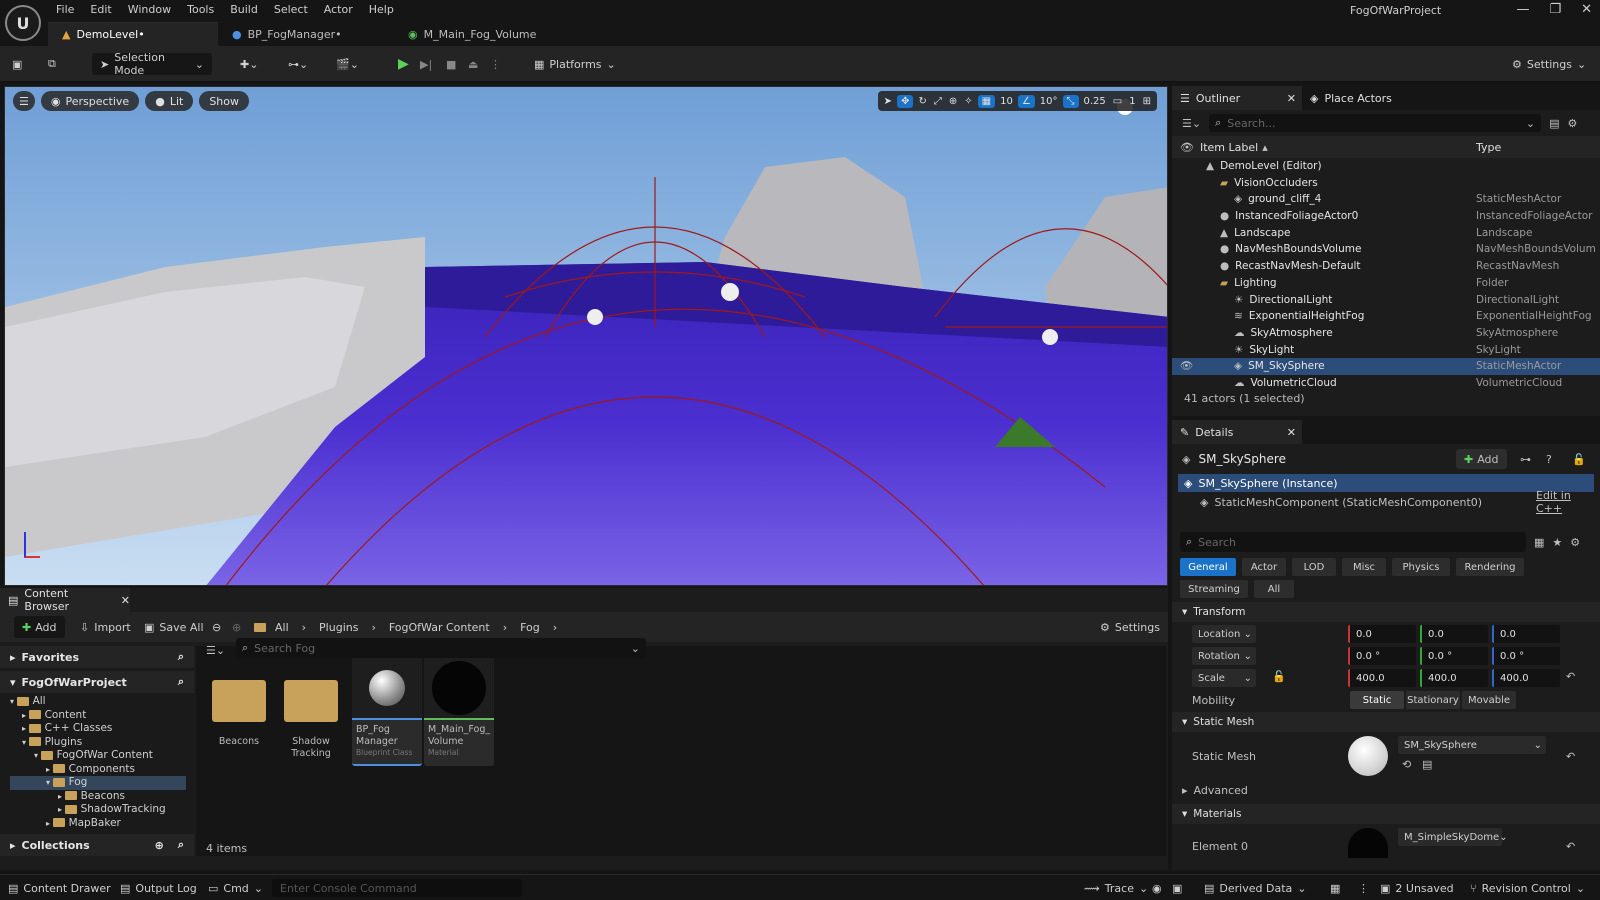  I want to click on menu-build: Build, so click(244, 10).